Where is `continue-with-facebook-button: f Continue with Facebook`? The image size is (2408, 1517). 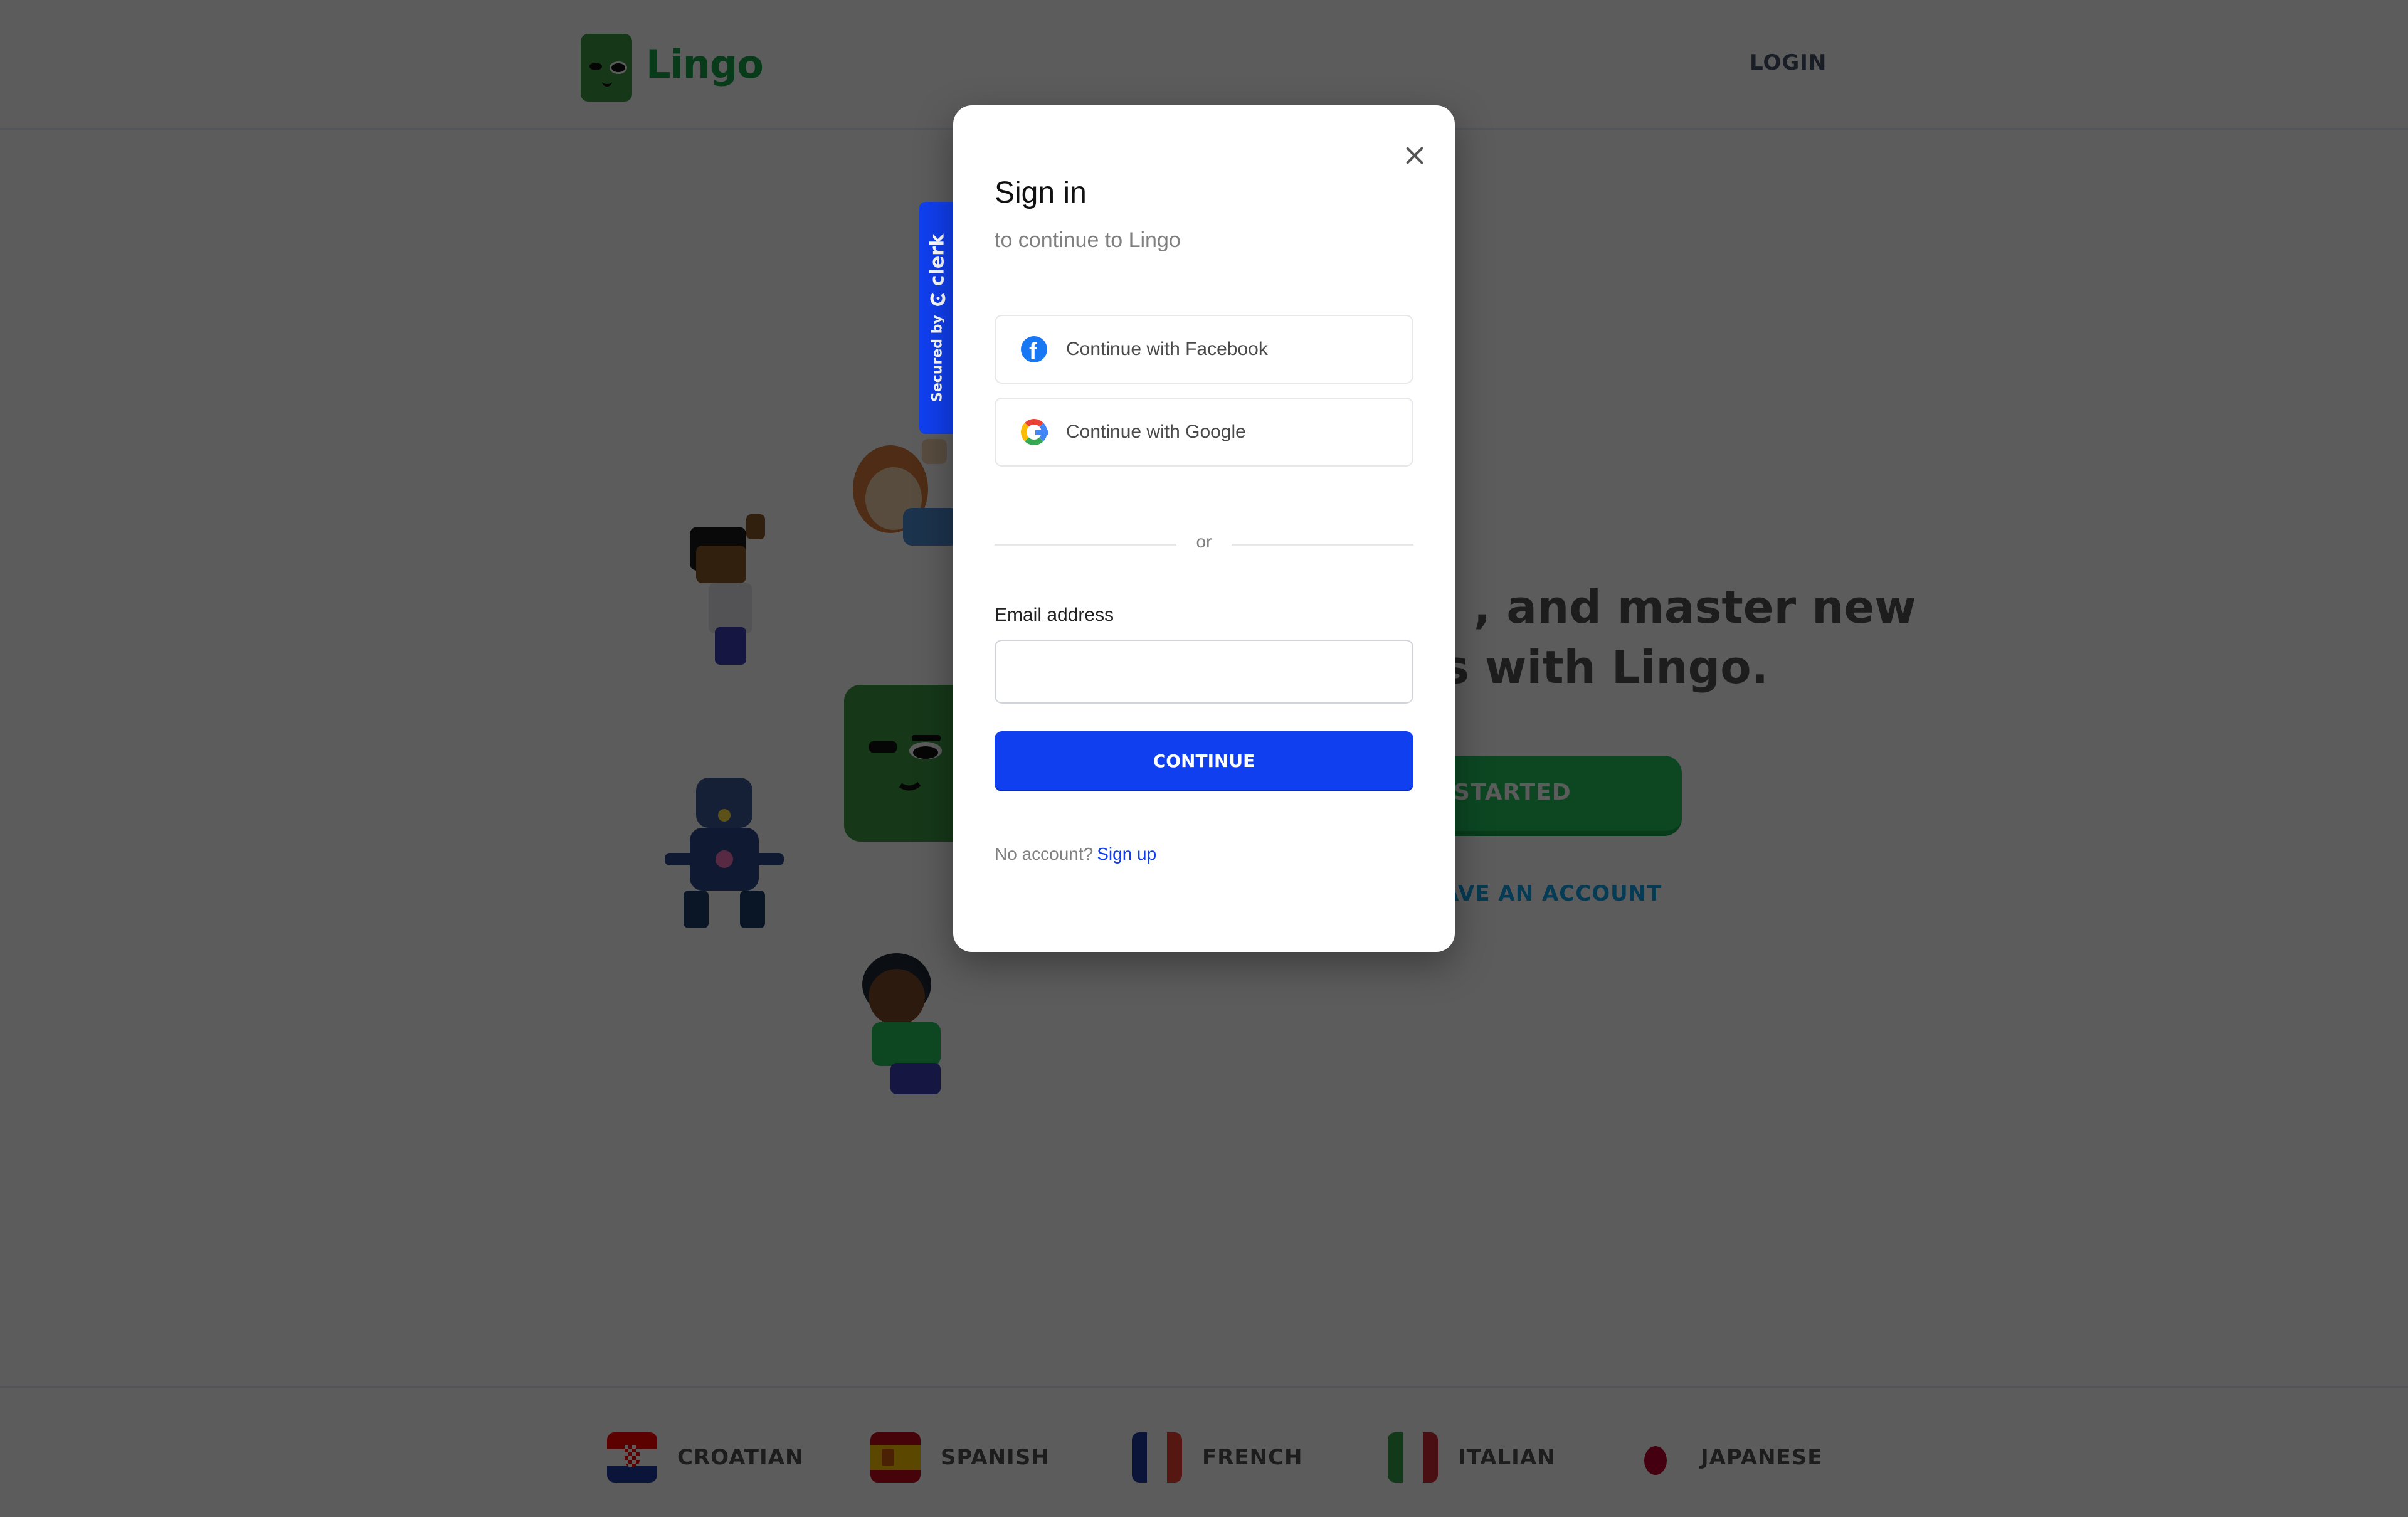 continue-with-facebook-button: f Continue with Facebook is located at coordinates (1204, 349).